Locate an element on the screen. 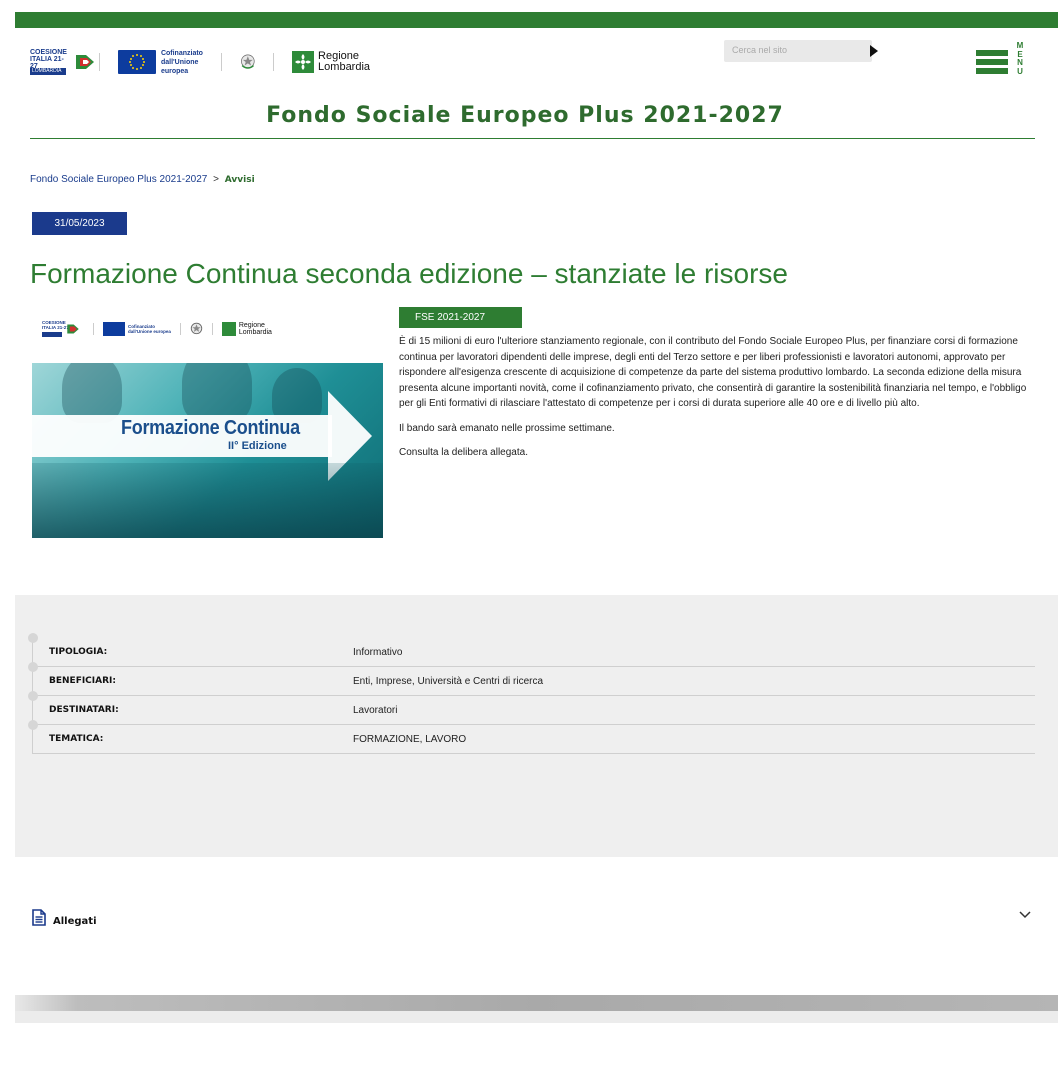  search-input: Cerca nel sito is located at coordinates (798, 51).